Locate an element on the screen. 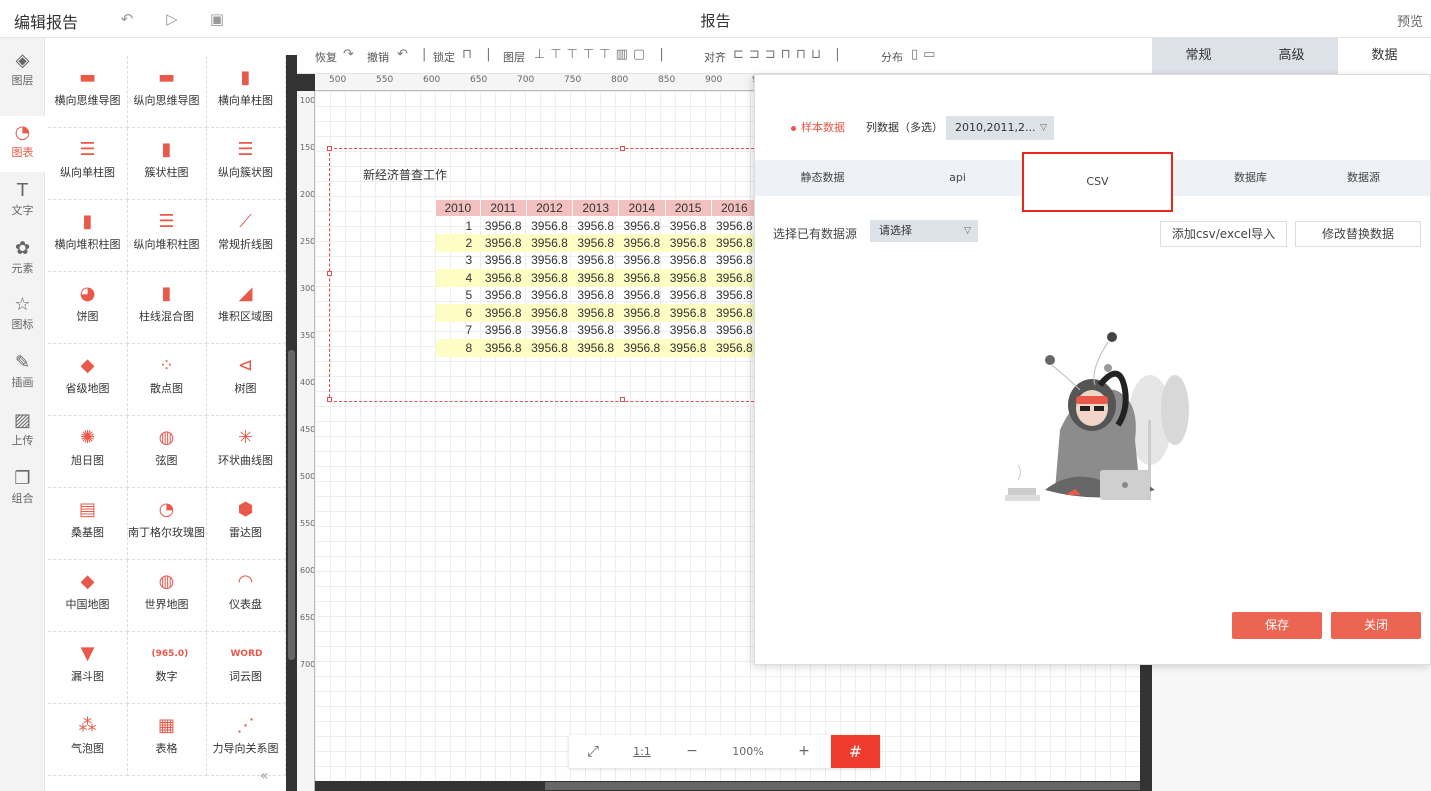 The width and height of the screenshot is (1431, 791). chart-type-item: ◠ 仪表盘 is located at coordinates (246, 596).